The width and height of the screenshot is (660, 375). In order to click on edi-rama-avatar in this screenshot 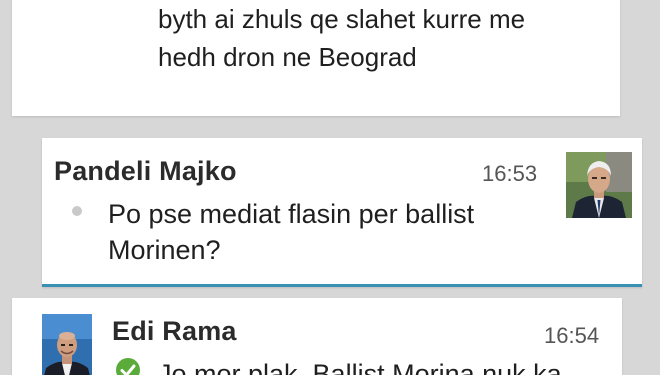, I will do `click(67, 344)`.